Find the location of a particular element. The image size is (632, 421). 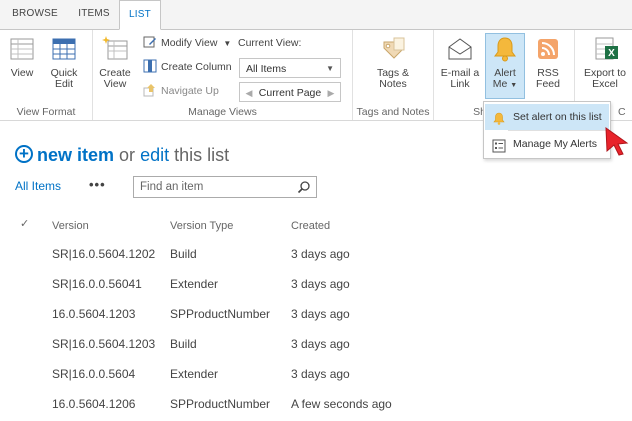

quick-edit-icon is located at coordinates (64, 49).